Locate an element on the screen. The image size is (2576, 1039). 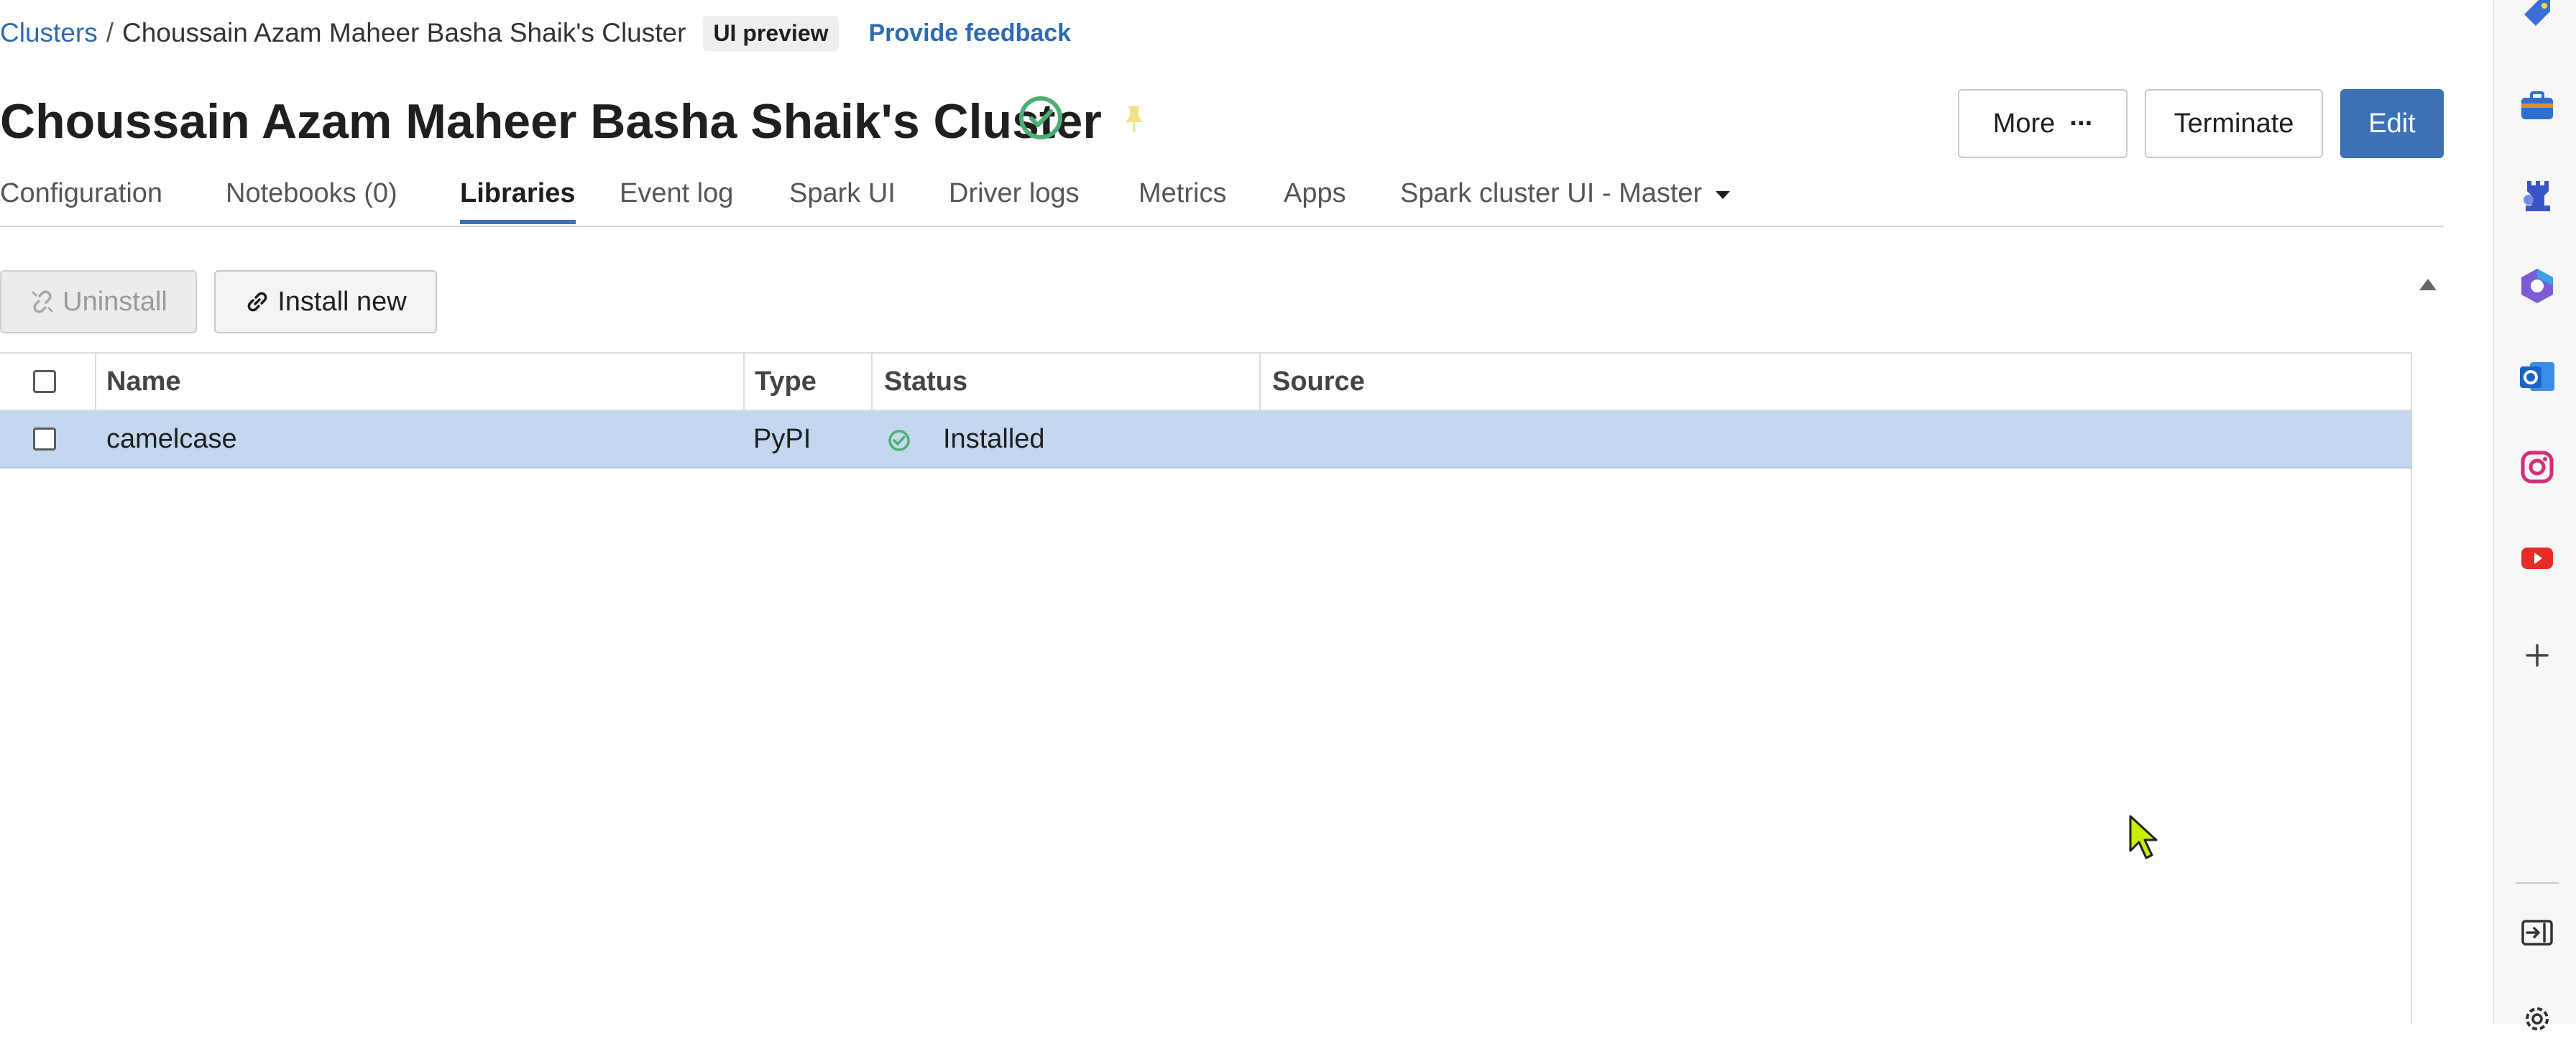
column-header-status: Status is located at coordinates (925, 382).